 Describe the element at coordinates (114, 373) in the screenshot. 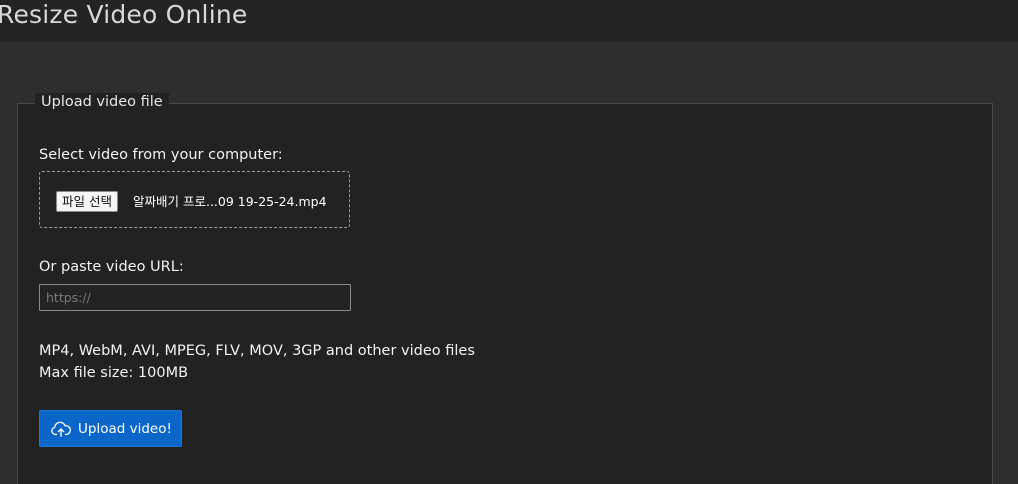

I see `max-file-size-text: Max file size: 100MB` at that location.